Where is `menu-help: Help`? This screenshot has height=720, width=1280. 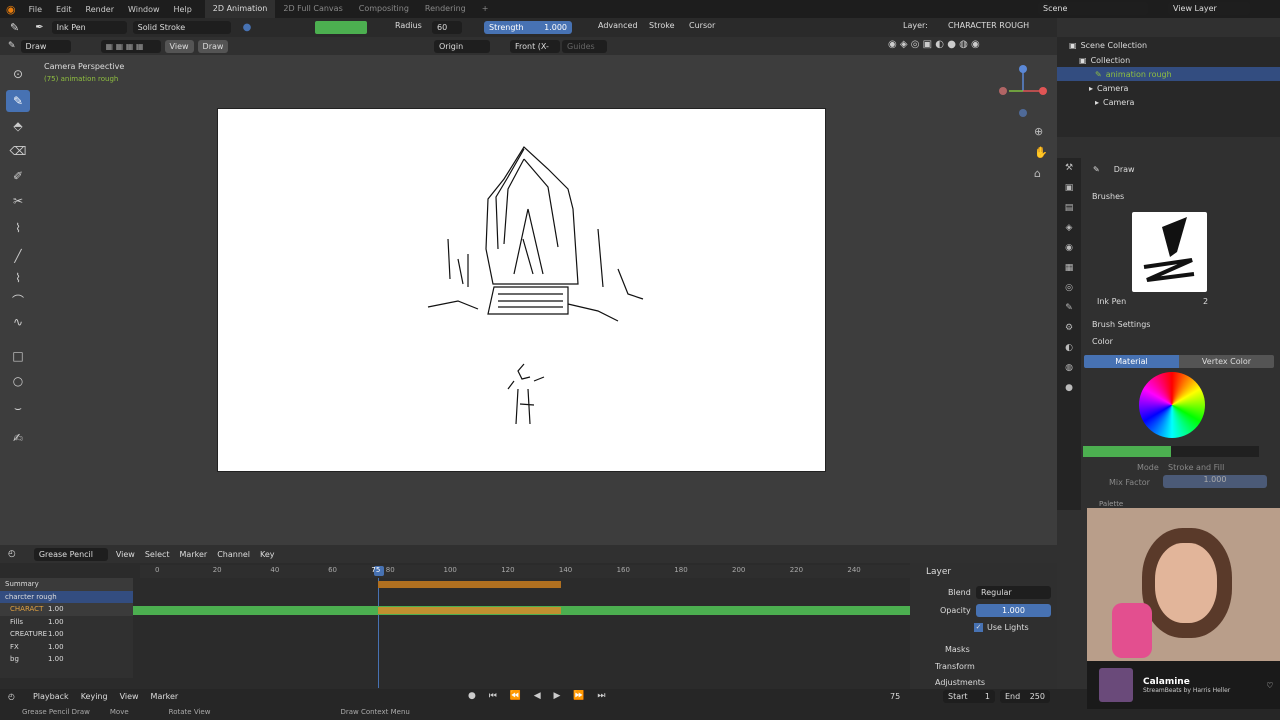 menu-help: Help is located at coordinates (183, 9).